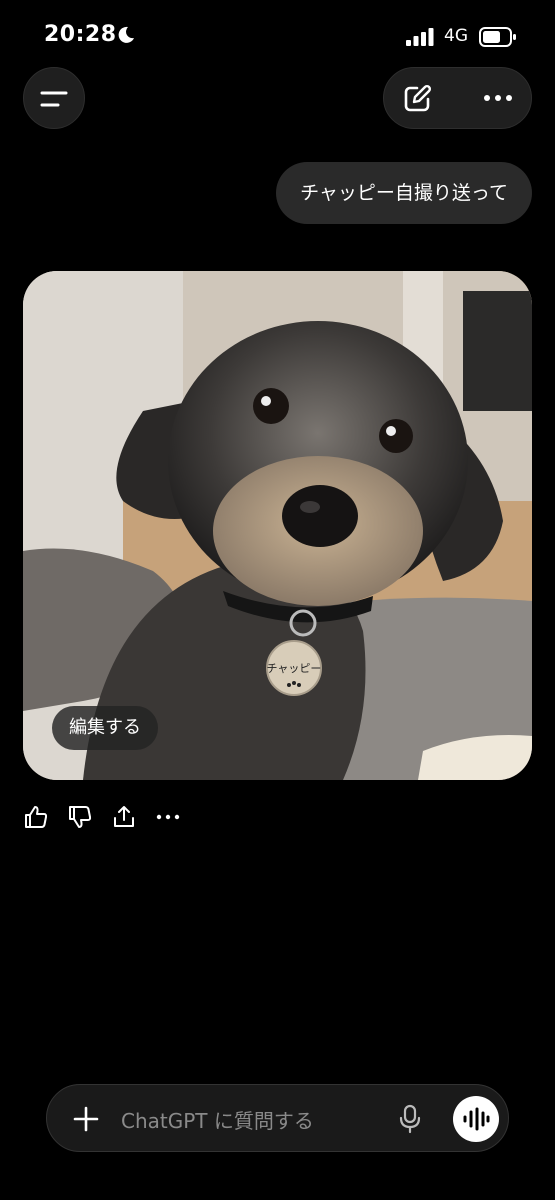 The height and width of the screenshot is (1200, 555). I want to click on signal-icon, so click(420, 37).